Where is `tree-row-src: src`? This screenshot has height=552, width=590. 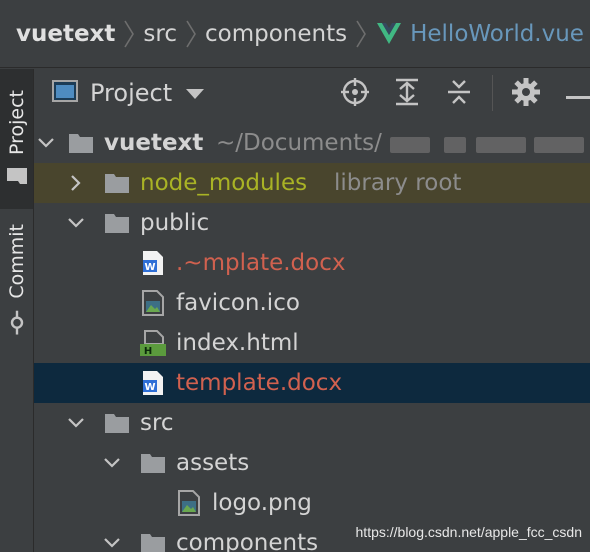
tree-row-src: src is located at coordinates (312, 423).